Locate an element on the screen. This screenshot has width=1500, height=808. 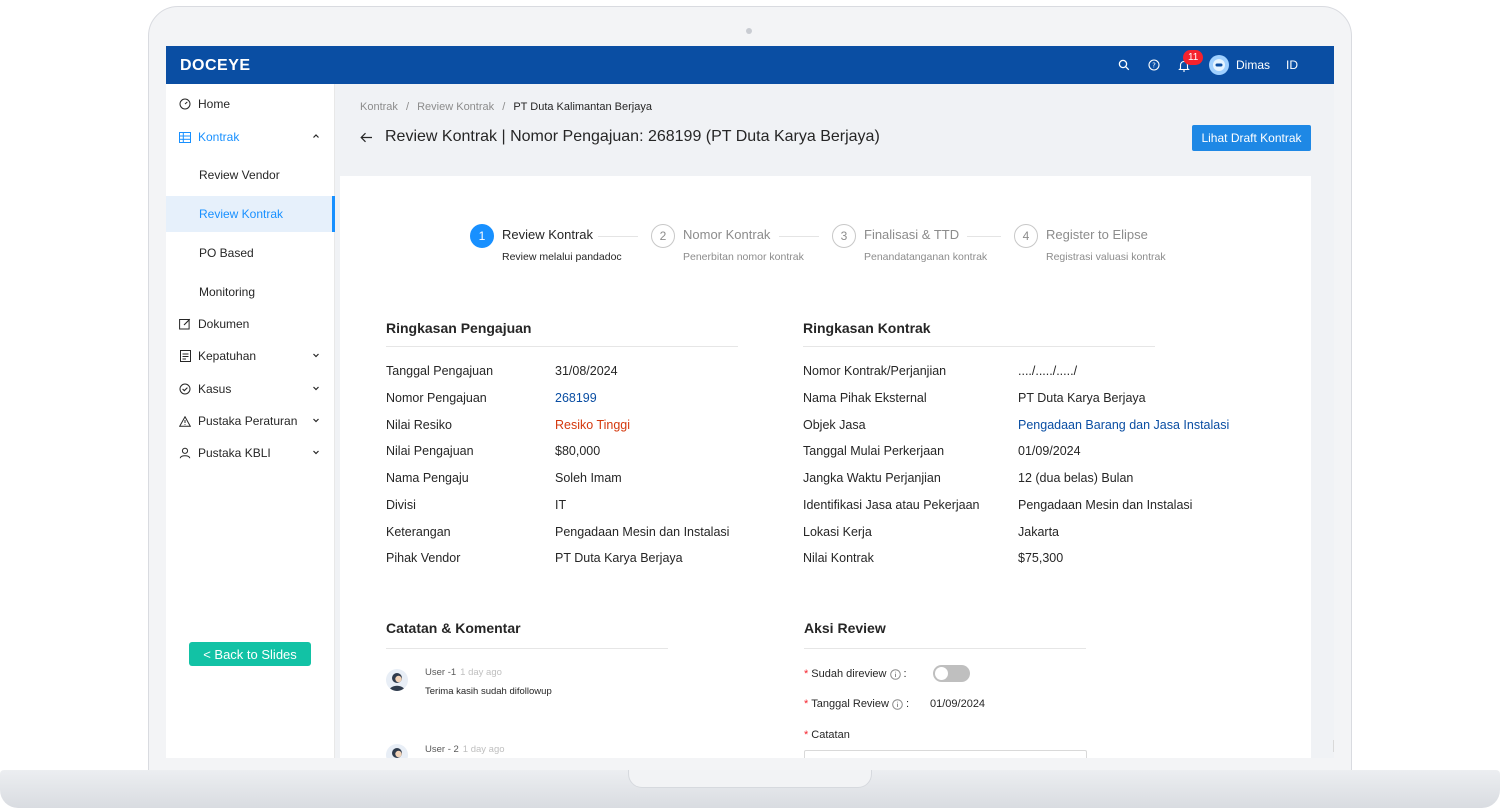
user-name: Dimas is located at coordinates (1252, 65).